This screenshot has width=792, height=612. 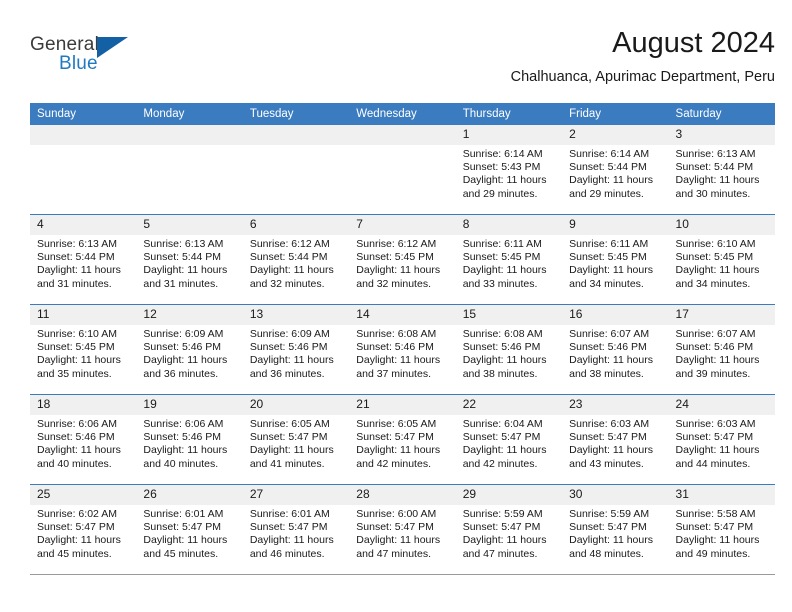 I want to click on daylight-text: Daylight: 11 hours and 39 minutes., so click(x=717, y=367).